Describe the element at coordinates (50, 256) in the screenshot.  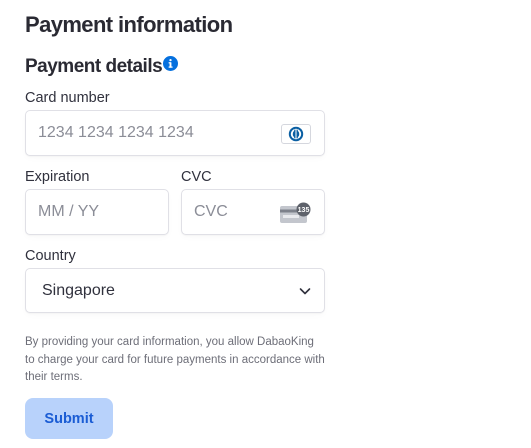
I see `country-label: Country` at that location.